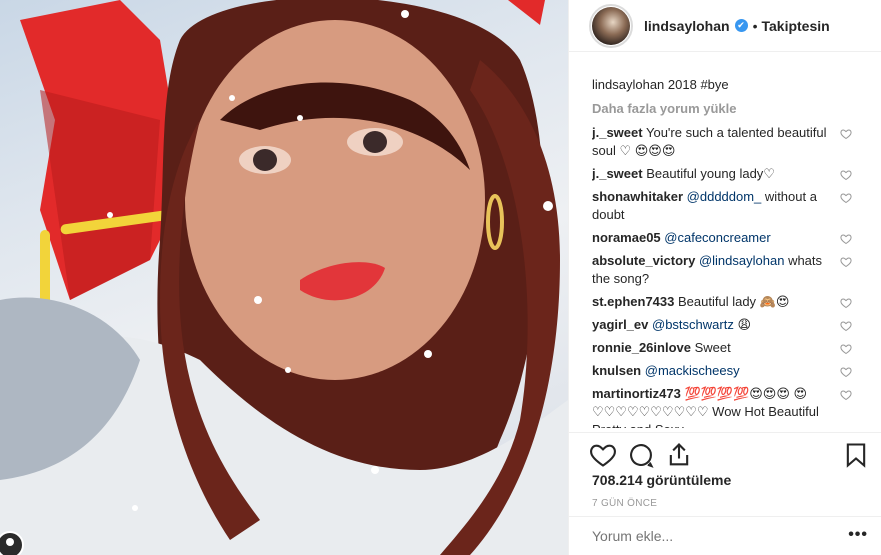 Image resolution: width=881 pixels, height=555 pixels. I want to click on add-comment-bar: •••, so click(725, 535).